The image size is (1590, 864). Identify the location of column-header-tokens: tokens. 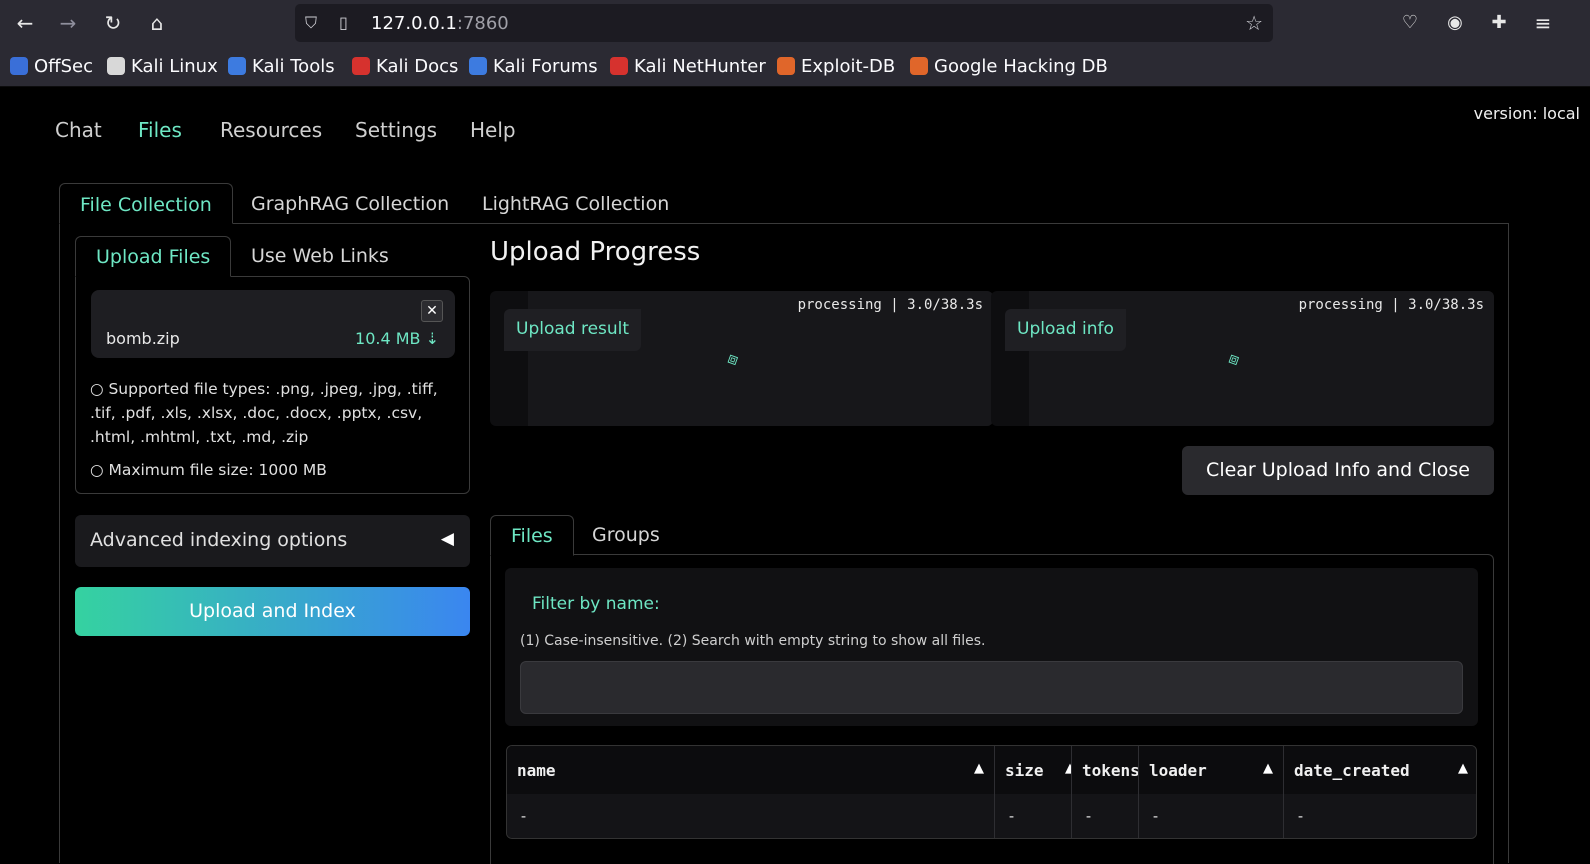
(1105, 770).